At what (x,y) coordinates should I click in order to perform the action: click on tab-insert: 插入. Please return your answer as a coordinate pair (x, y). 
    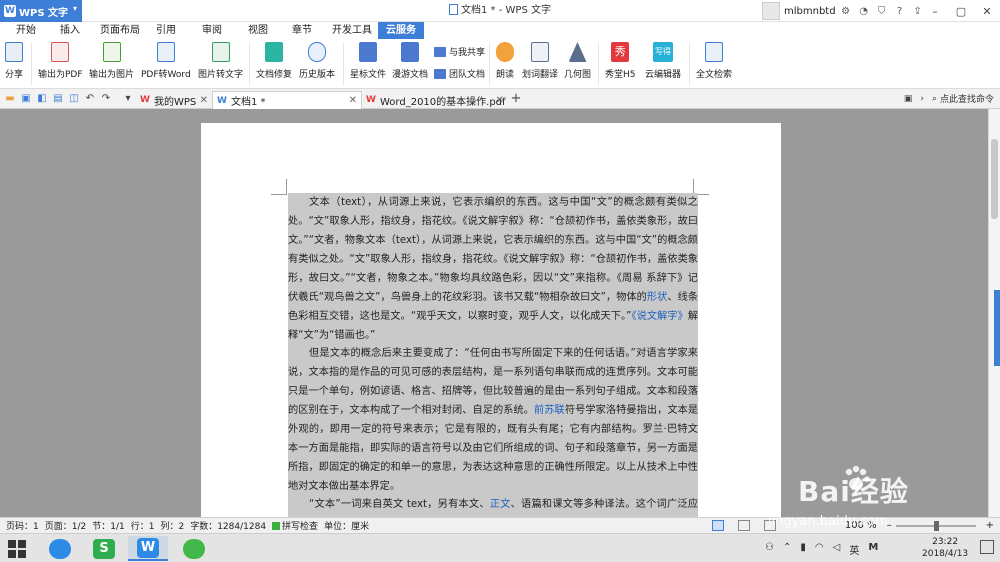
    Looking at the image, I should click on (70, 30).